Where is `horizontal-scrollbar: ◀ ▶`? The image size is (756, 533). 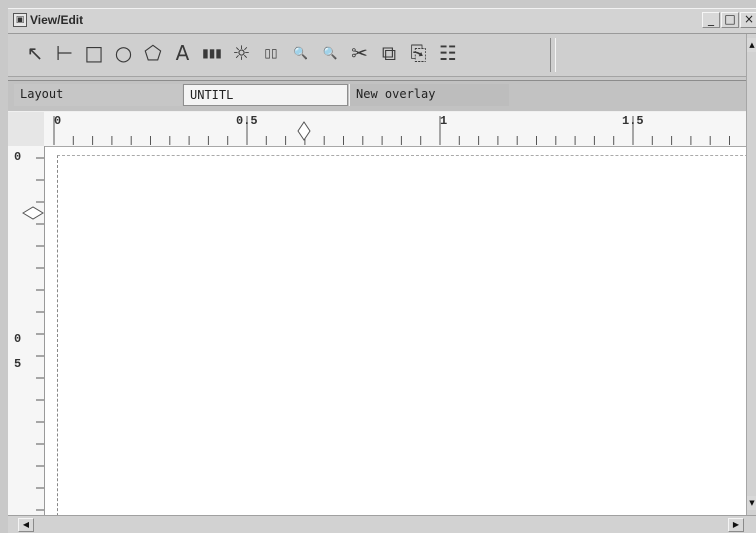
horizontal-scrollbar: ◀ ▶ is located at coordinates (382, 524).